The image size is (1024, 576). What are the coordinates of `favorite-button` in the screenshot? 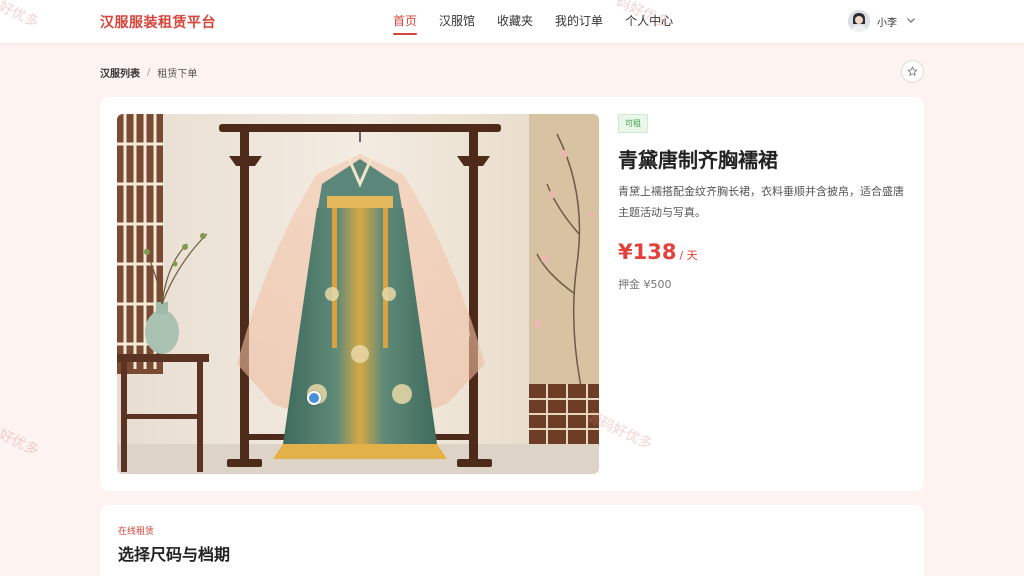 It's located at (912, 71).